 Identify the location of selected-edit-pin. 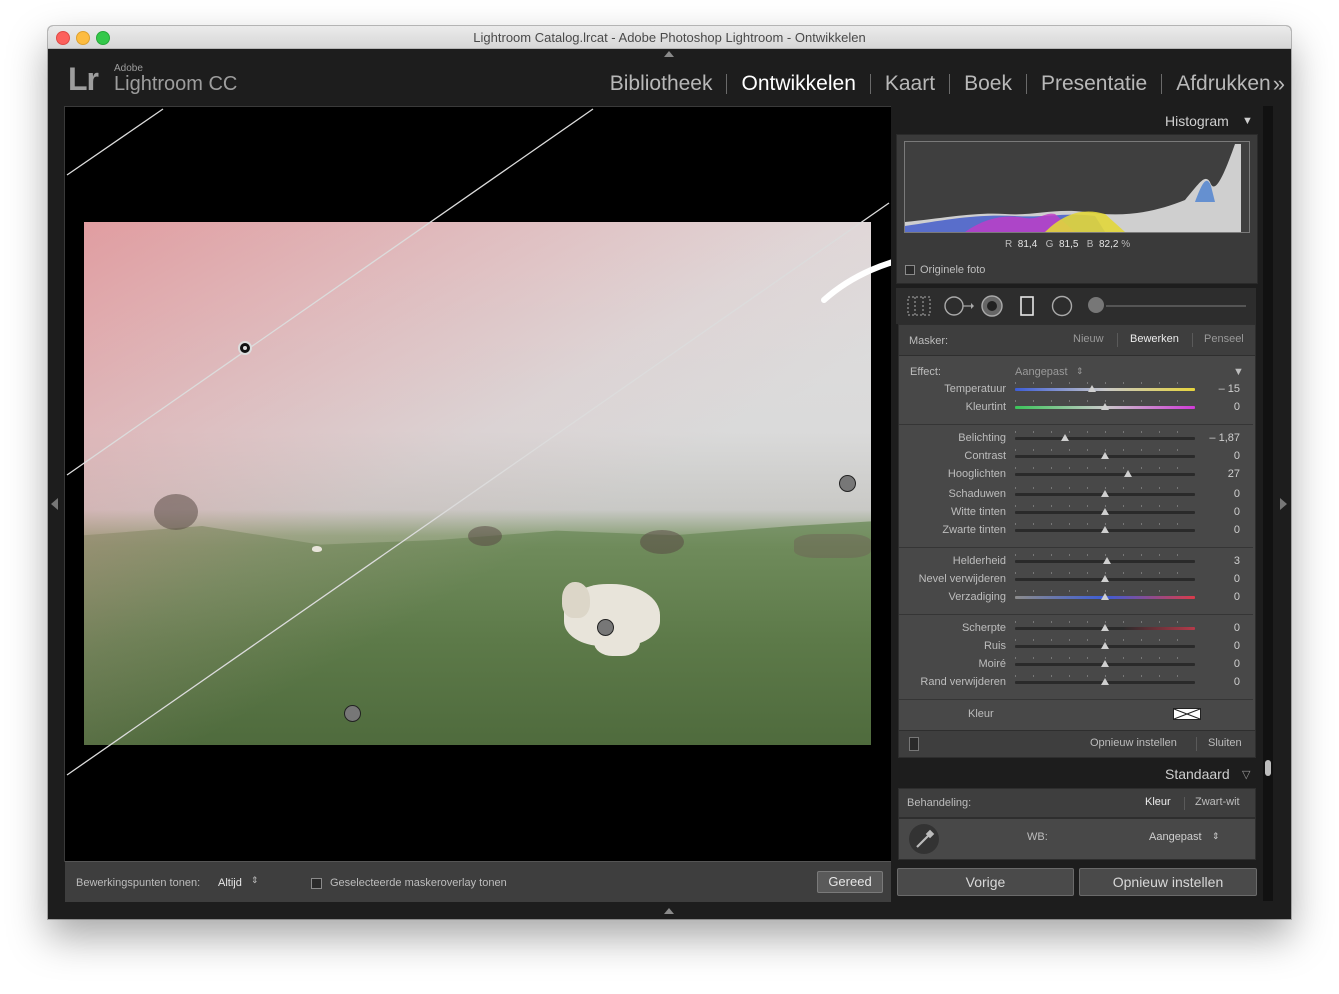
(245, 348).